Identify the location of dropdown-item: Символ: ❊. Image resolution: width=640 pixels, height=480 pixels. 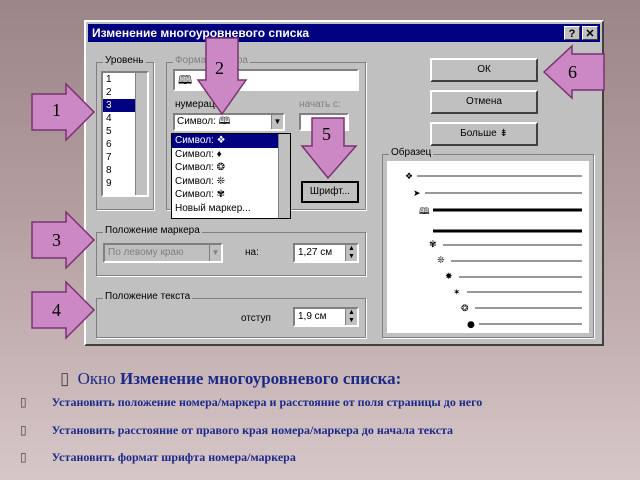
(231, 182).